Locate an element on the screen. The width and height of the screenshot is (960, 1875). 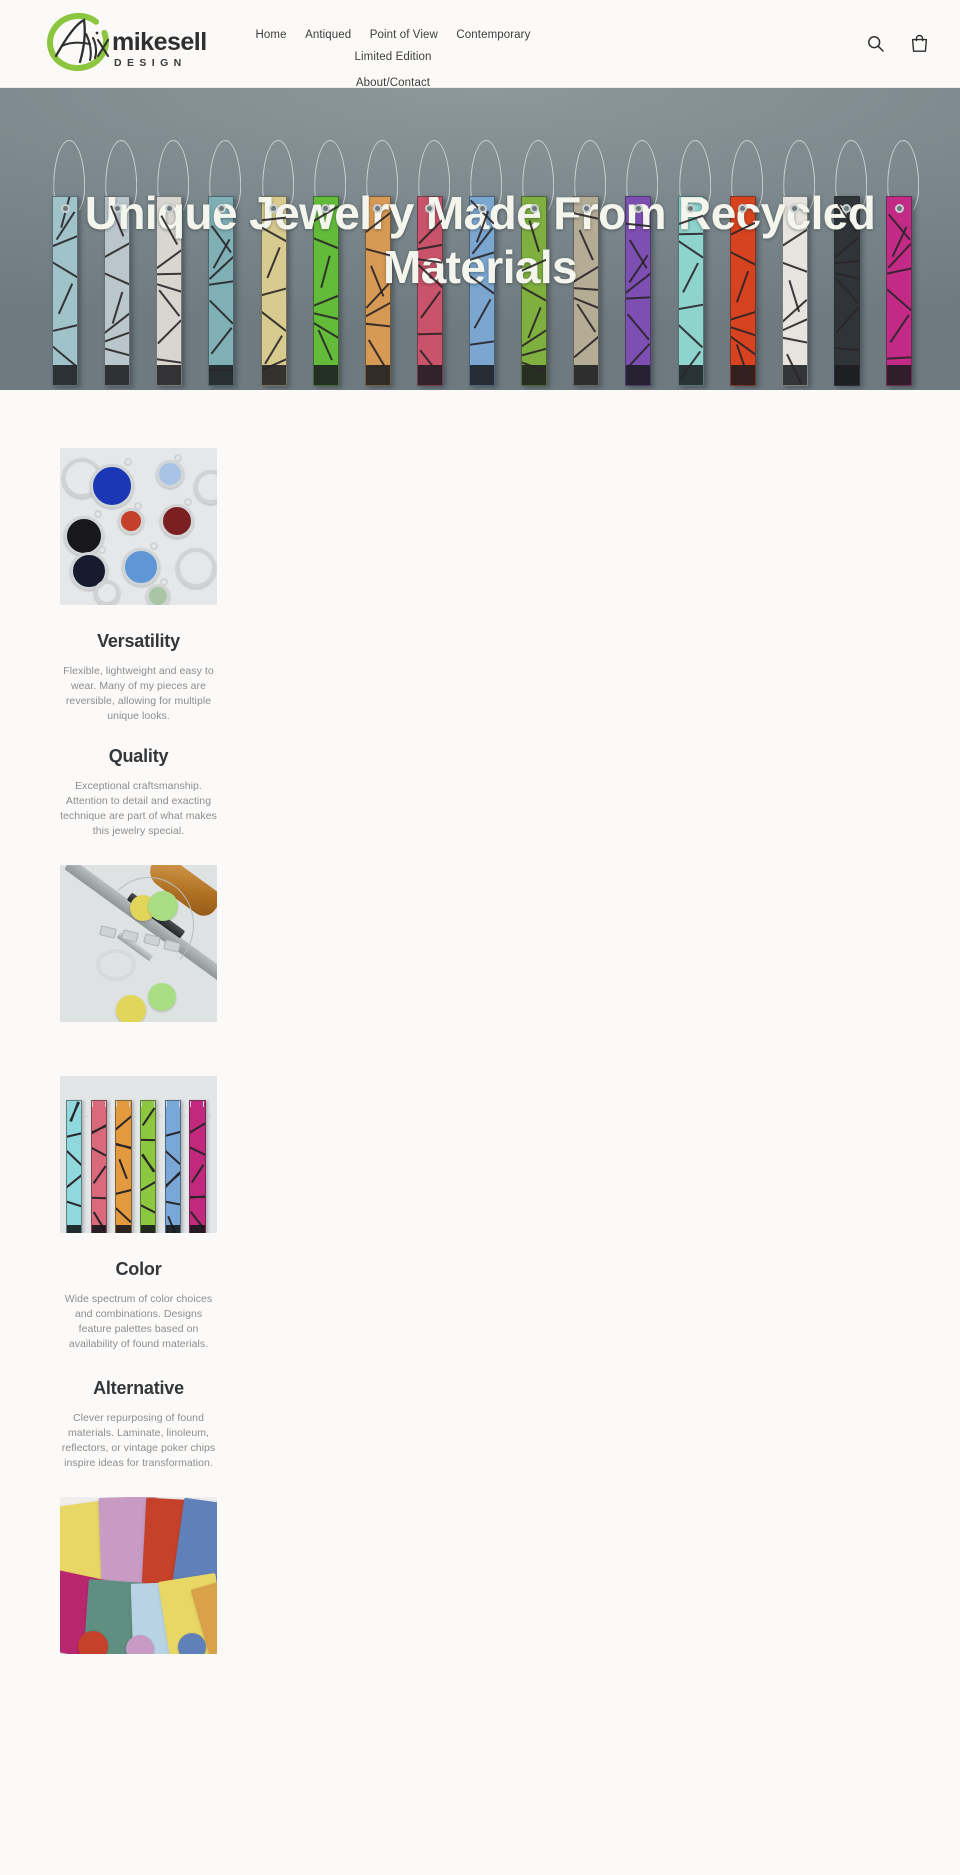
site-logo: mikesell DESIGN is located at coordinates (131, 44).